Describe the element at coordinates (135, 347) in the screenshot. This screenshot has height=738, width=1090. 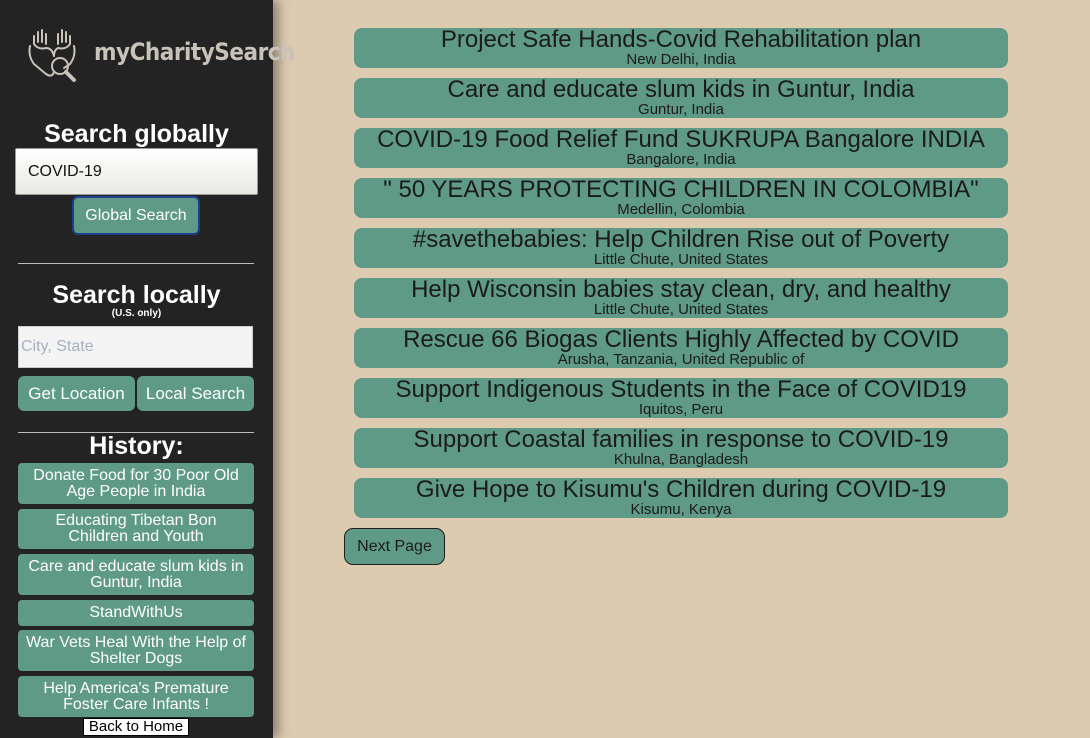
I see `local-search-input` at that location.